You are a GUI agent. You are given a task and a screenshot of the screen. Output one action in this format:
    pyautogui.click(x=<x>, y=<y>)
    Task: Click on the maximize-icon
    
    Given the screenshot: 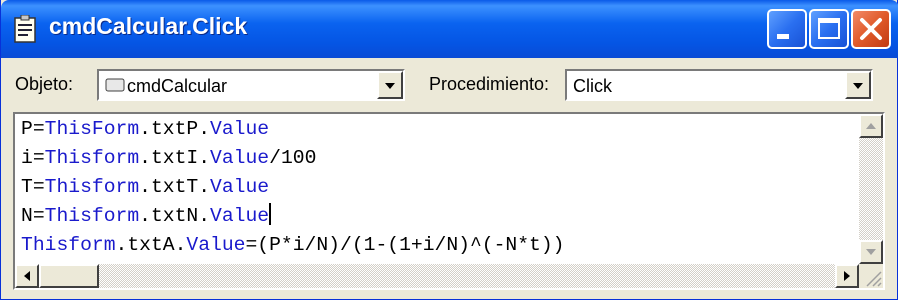 What is the action you would take?
    pyautogui.click(x=829, y=28)
    